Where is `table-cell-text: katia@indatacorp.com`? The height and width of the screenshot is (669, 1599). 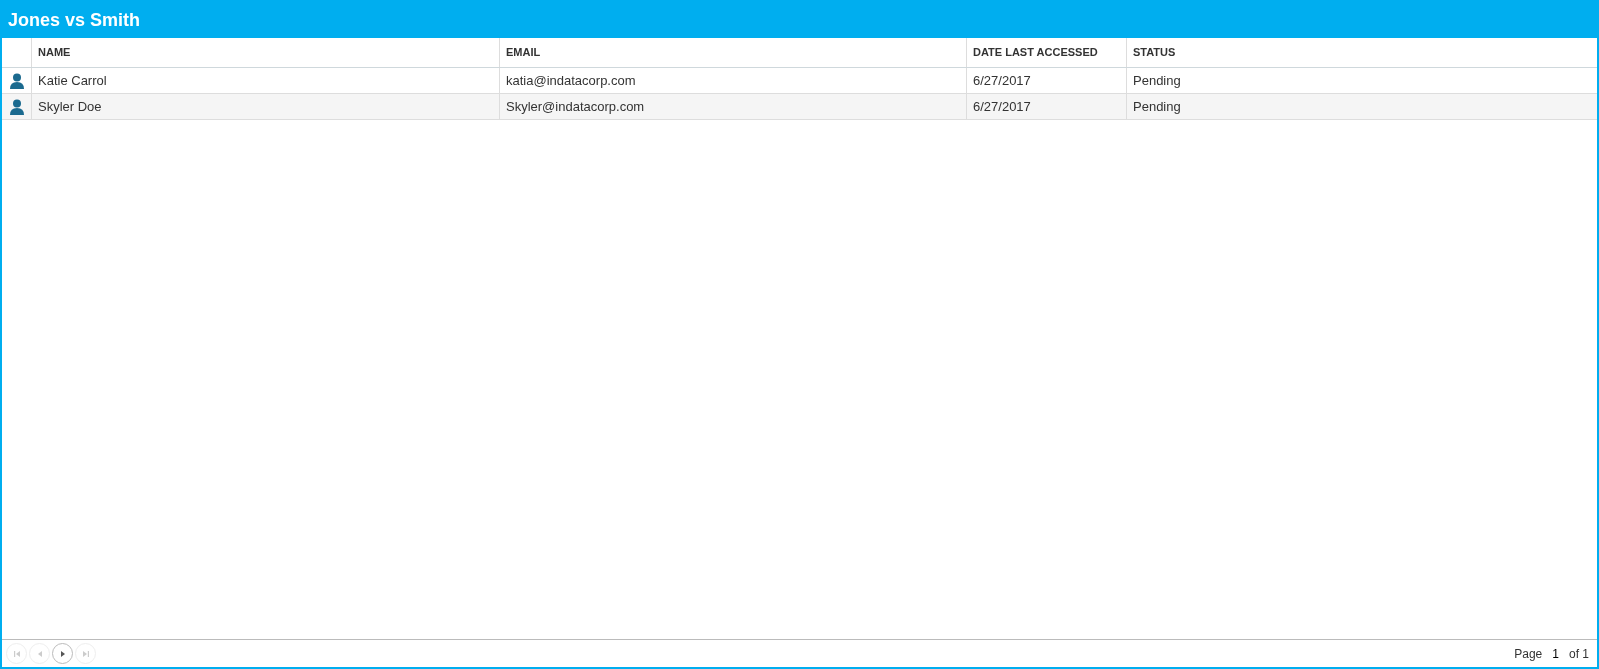 table-cell-text: katia@indatacorp.com is located at coordinates (571, 80).